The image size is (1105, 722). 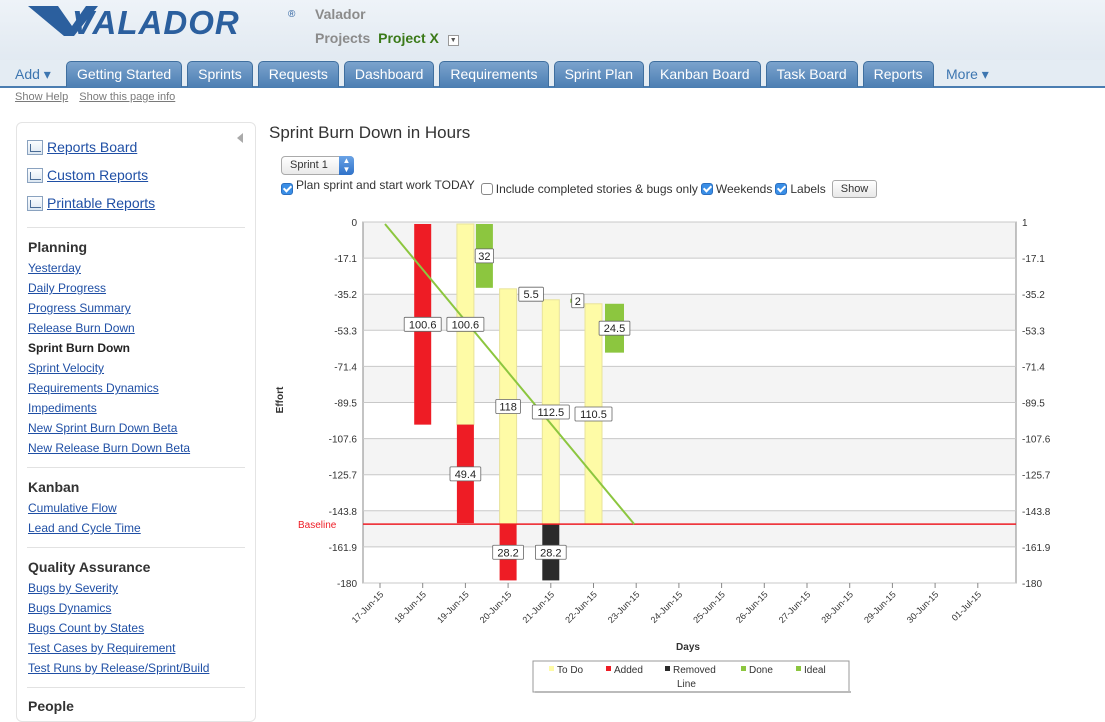 I want to click on header: VALADOR ® Valador Projects Project X ▼, so click(x=552, y=31).